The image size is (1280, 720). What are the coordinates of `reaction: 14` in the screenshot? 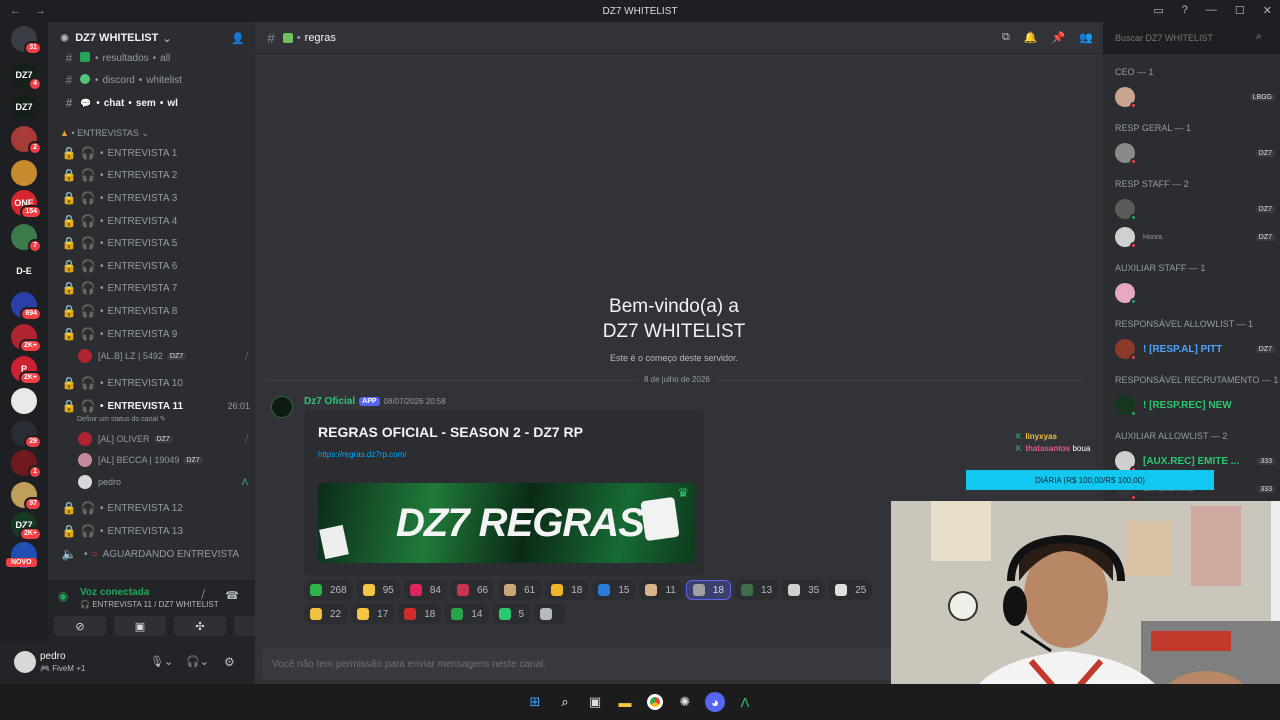 It's located at (467, 614).